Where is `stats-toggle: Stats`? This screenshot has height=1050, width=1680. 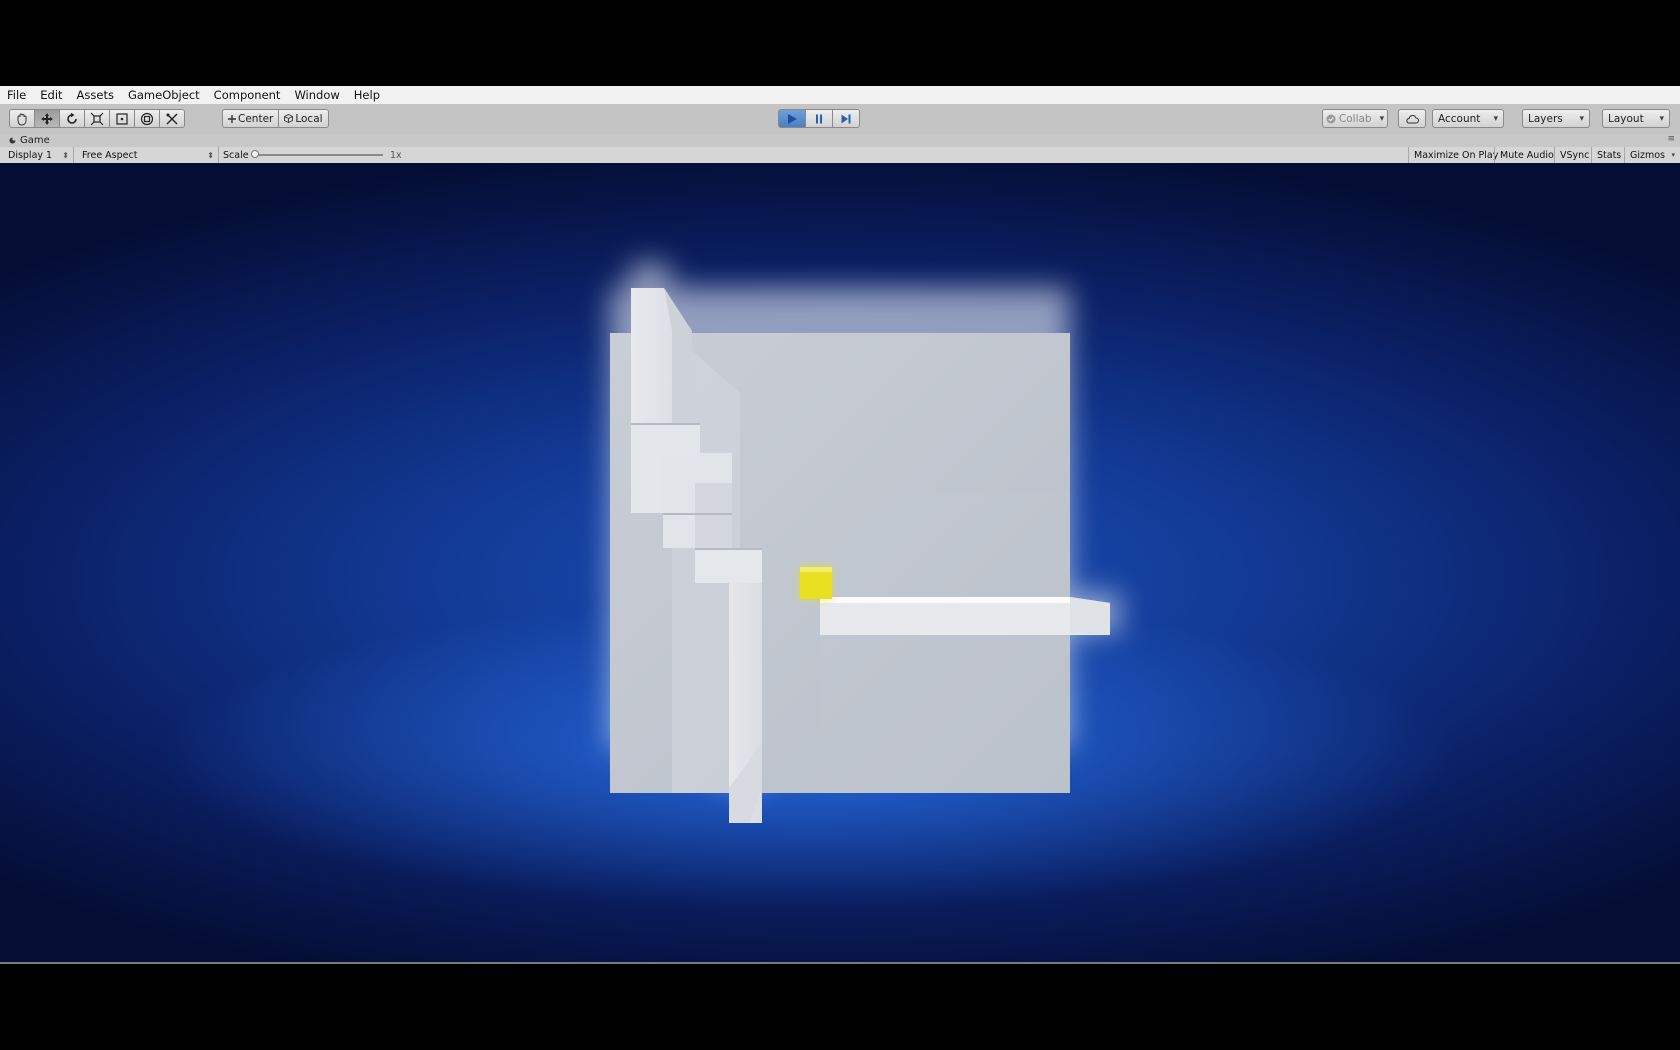
stats-toggle: Stats is located at coordinates (1608, 155).